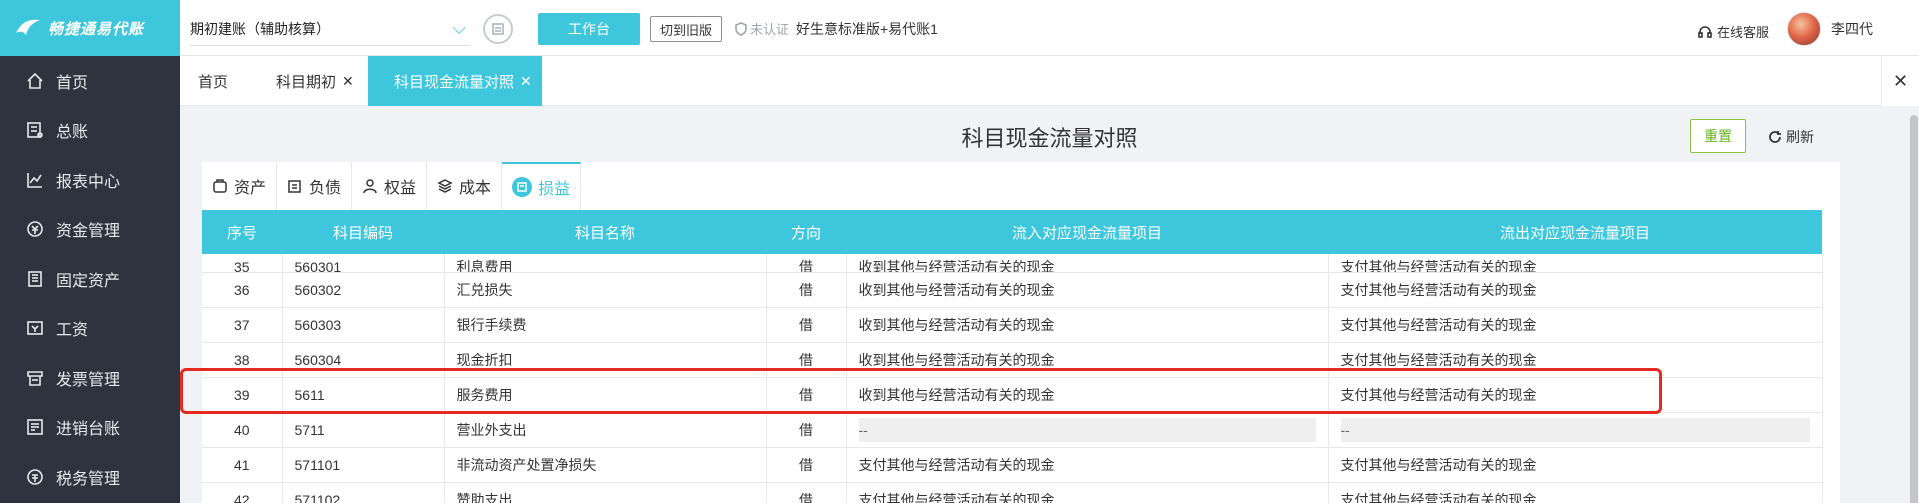 This screenshot has height=503, width=1919. I want to click on sidebar-item-label: 税务管理, so click(88, 479).